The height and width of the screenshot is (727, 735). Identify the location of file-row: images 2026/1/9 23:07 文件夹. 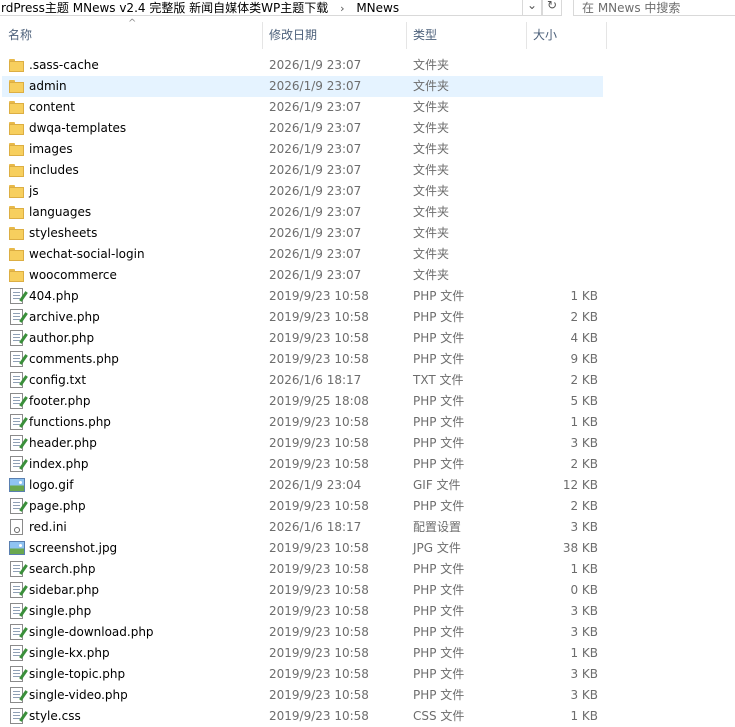
(367, 149).